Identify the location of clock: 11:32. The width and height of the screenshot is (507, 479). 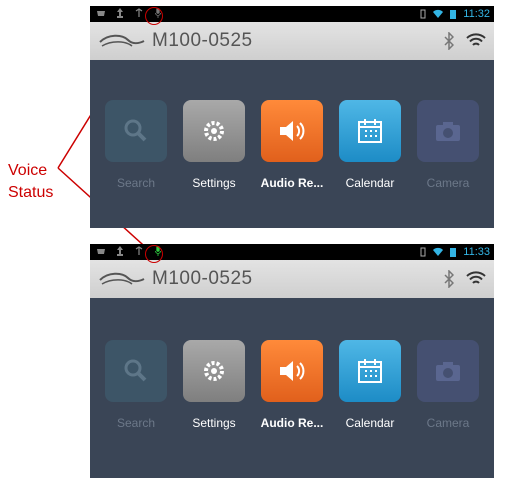
(476, 14).